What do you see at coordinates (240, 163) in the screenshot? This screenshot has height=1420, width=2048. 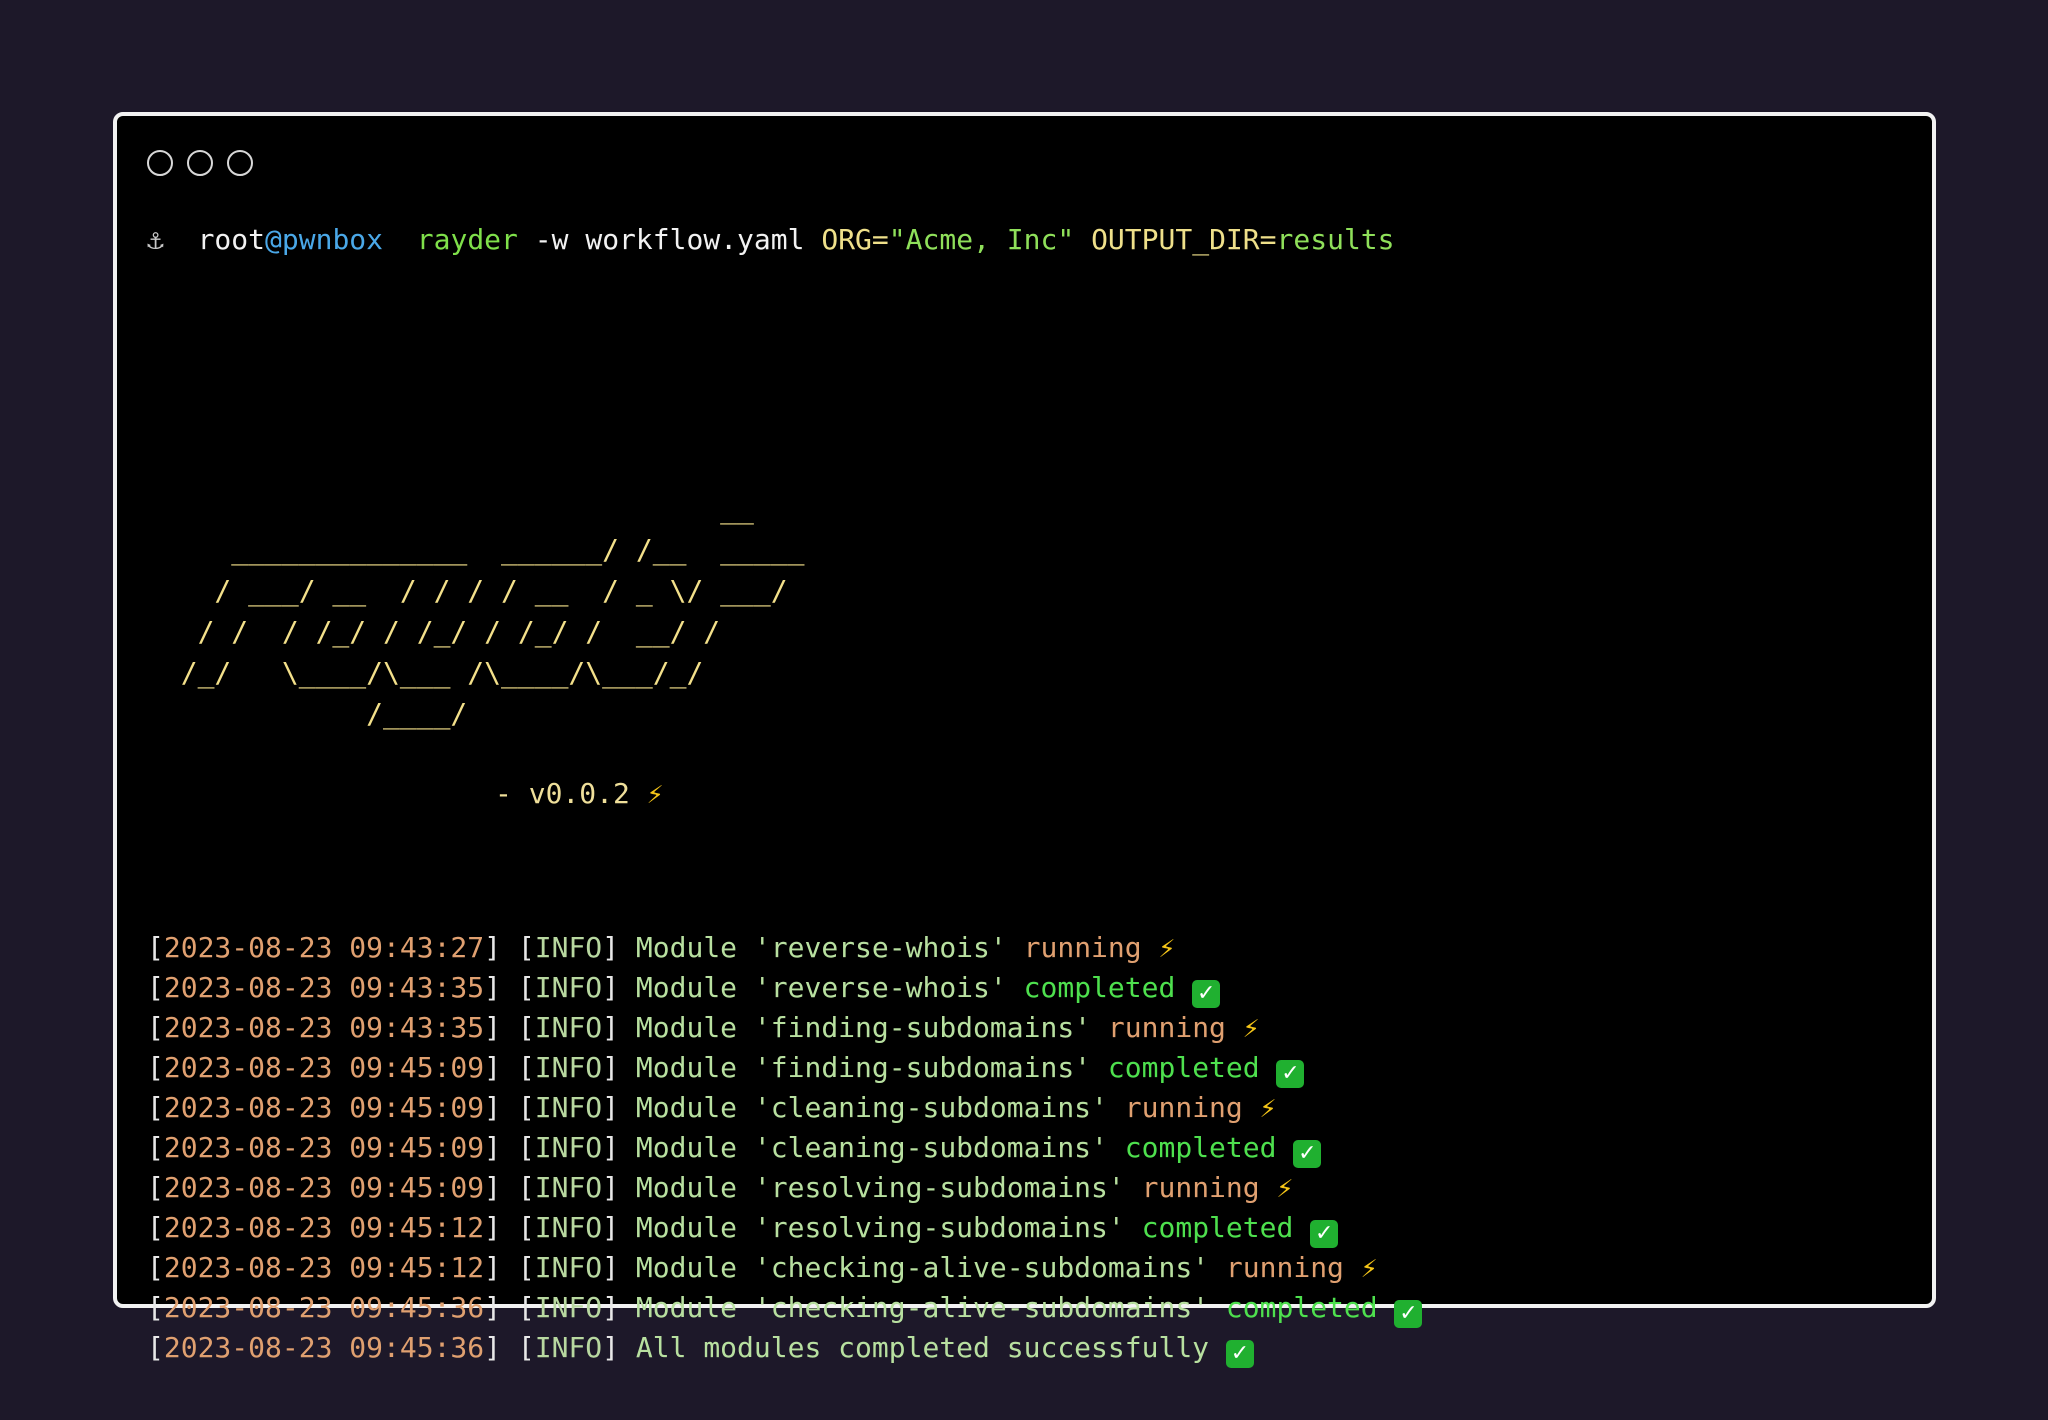 I see `maximize-window-button` at bounding box center [240, 163].